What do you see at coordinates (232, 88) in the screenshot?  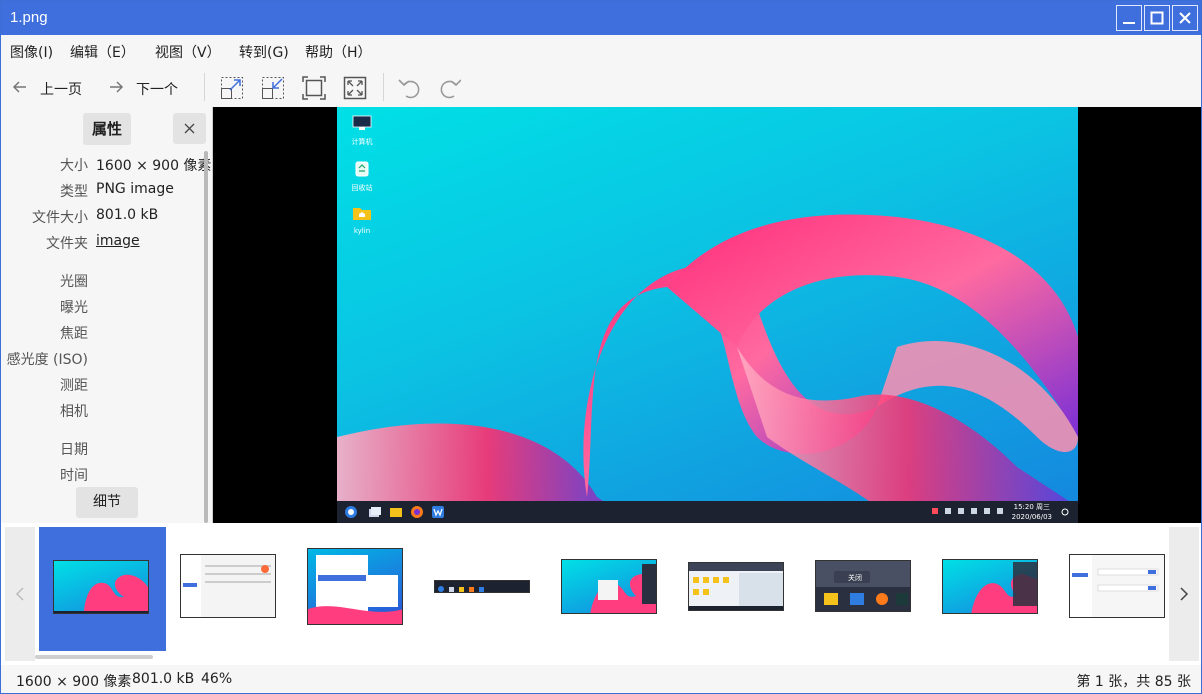 I see `zoom-in-icon` at bounding box center [232, 88].